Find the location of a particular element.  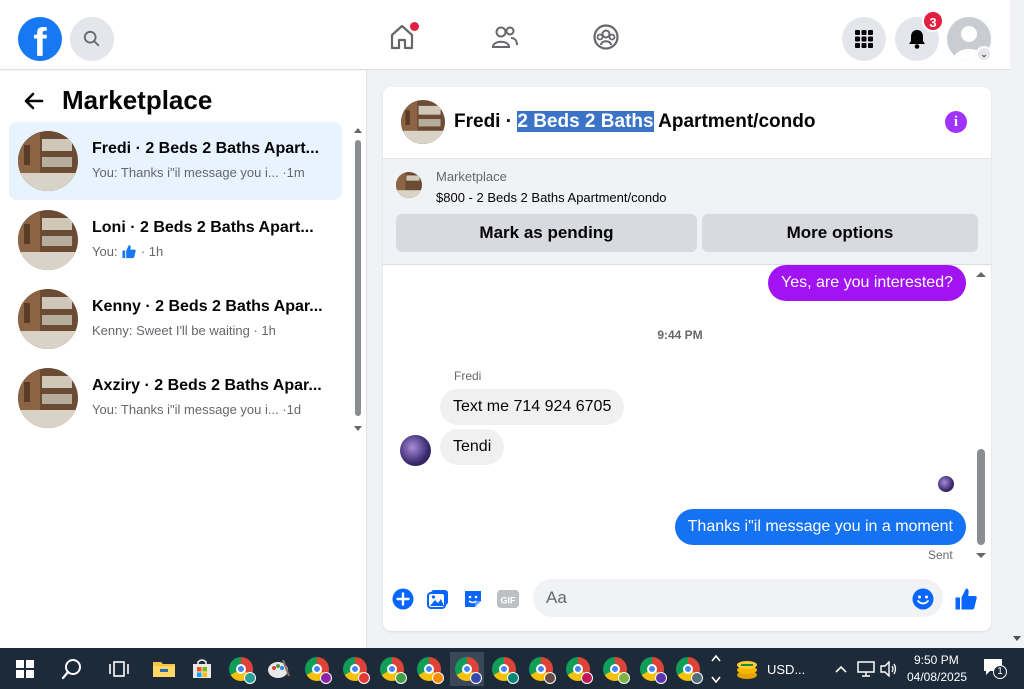

emoji-icon is located at coordinates (923, 599).